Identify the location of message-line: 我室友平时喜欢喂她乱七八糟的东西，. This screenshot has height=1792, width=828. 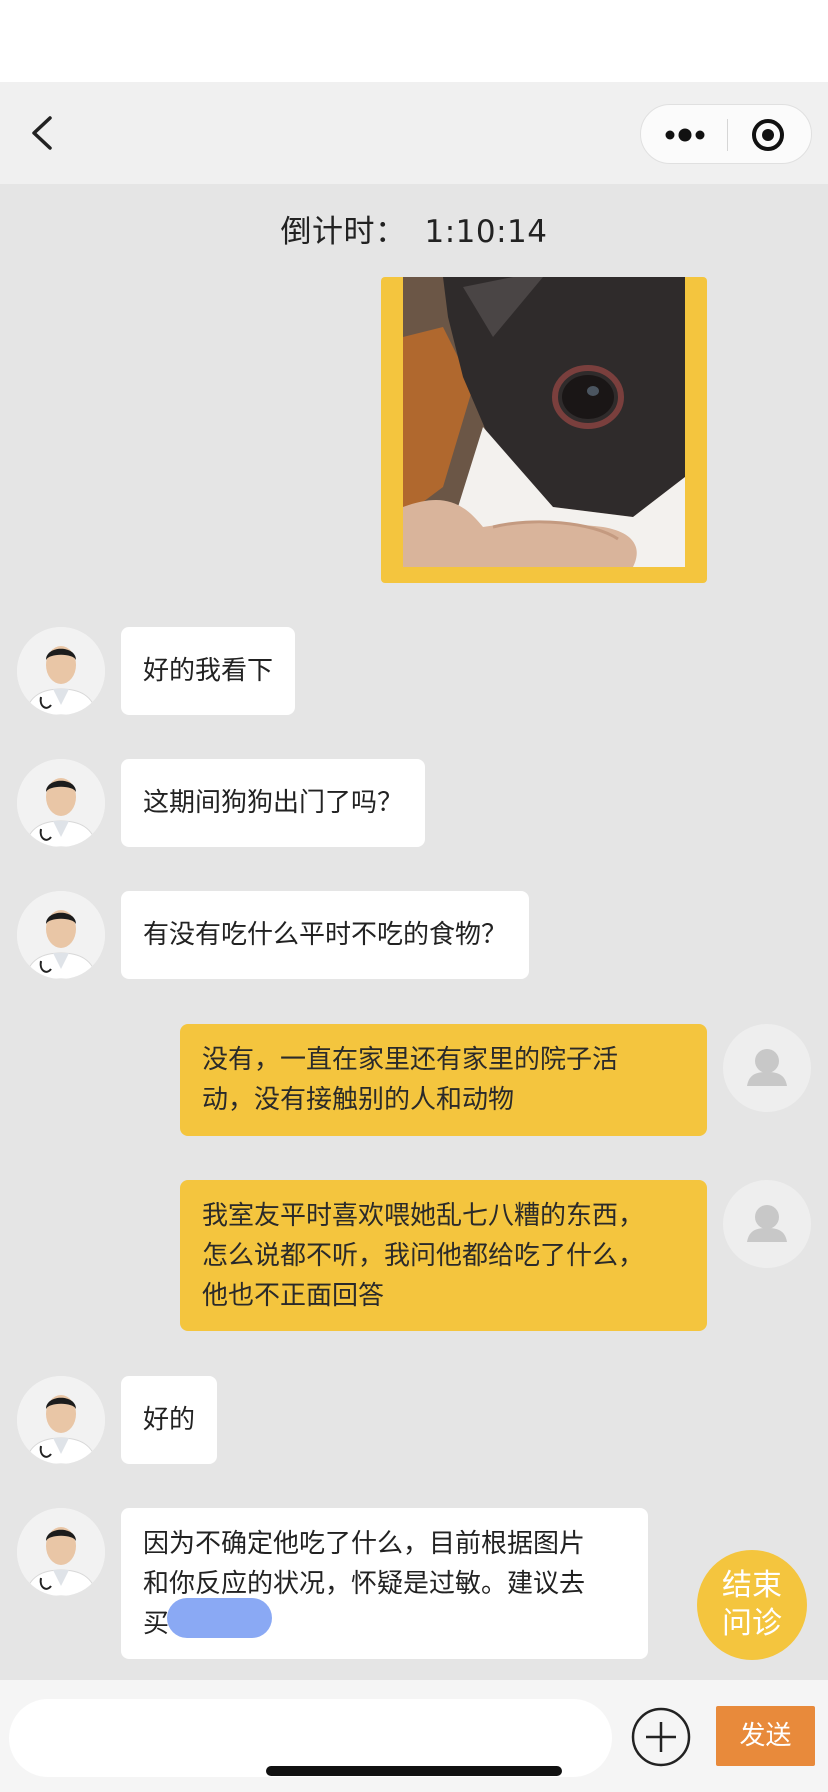
(423, 1216).